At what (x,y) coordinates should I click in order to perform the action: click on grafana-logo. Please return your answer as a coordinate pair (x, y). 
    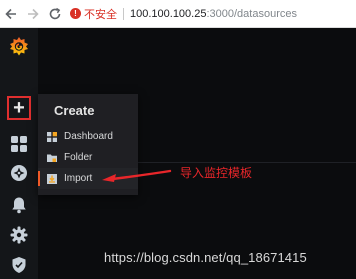
    Looking at the image, I should click on (19, 46).